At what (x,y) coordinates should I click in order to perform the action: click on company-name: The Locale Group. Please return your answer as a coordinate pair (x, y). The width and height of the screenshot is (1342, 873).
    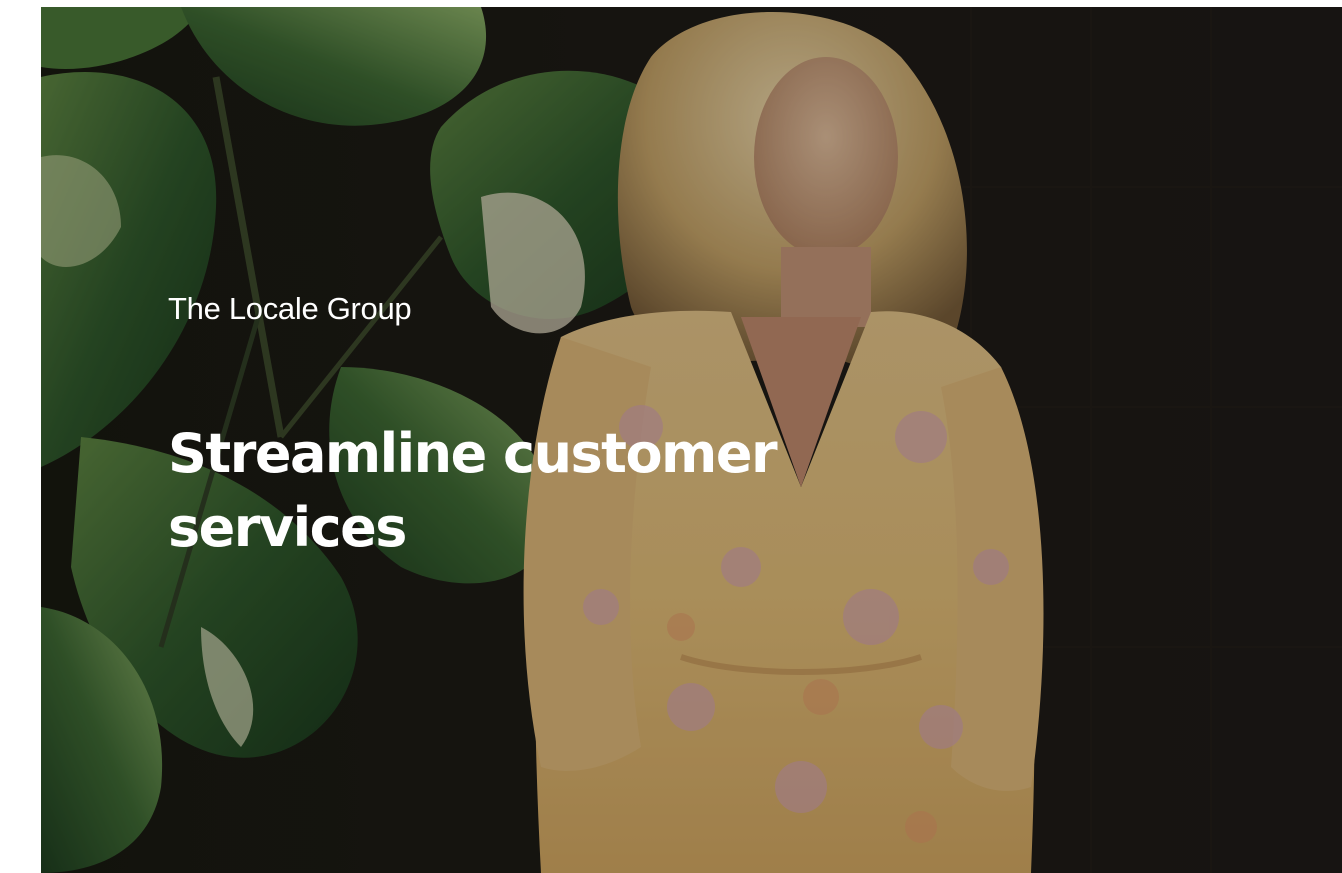
    Looking at the image, I should click on (290, 308).